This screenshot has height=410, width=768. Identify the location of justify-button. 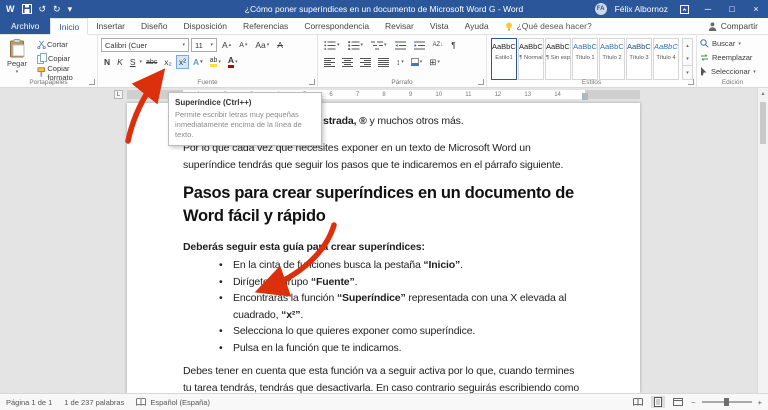
(383, 62).